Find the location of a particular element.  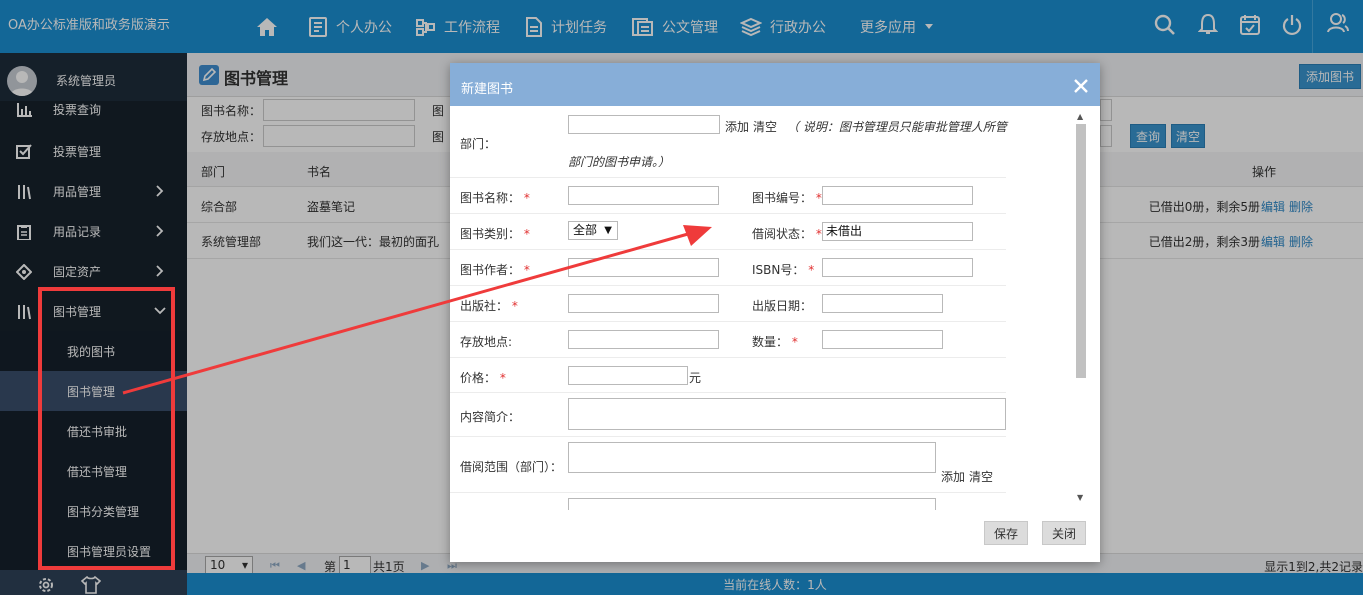

price-unit: 元 is located at coordinates (695, 378).